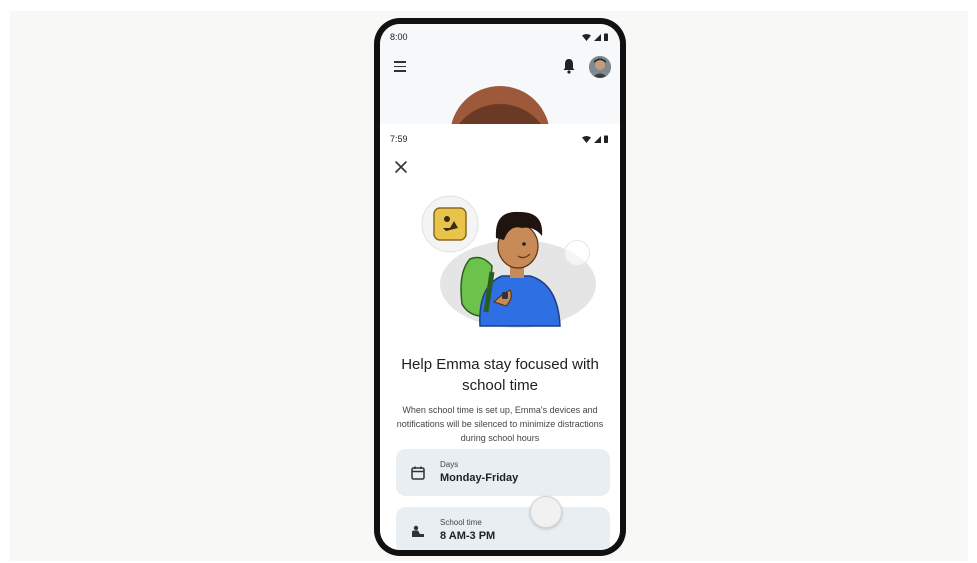  I want to click on school-time-card: School time 8 AM-3 PM, so click(503, 528).